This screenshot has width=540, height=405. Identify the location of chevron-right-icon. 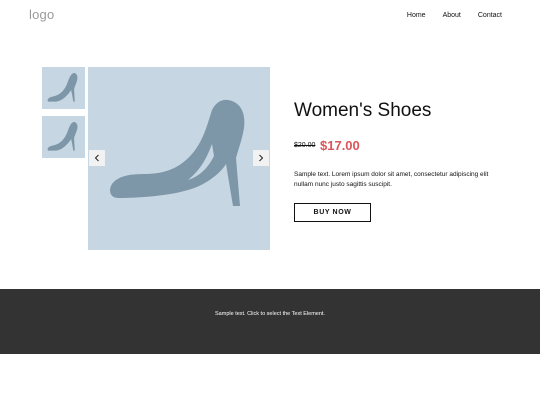
(261, 158).